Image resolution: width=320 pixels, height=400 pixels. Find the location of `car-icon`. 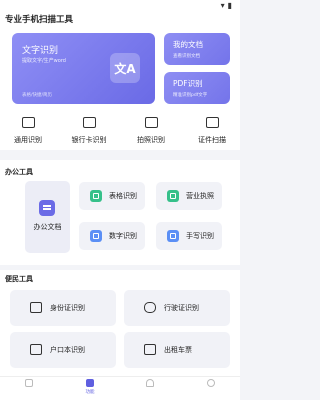

car-icon is located at coordinates (150, 307).